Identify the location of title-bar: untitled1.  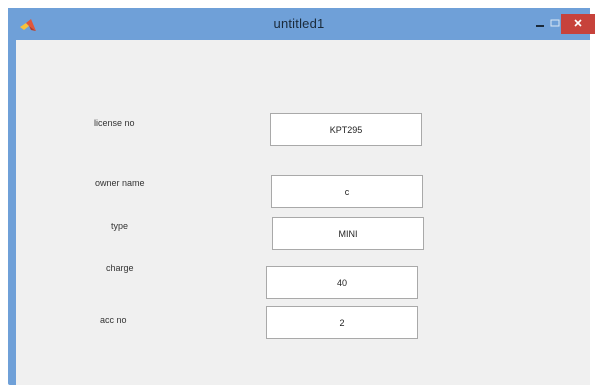
(301, 24).